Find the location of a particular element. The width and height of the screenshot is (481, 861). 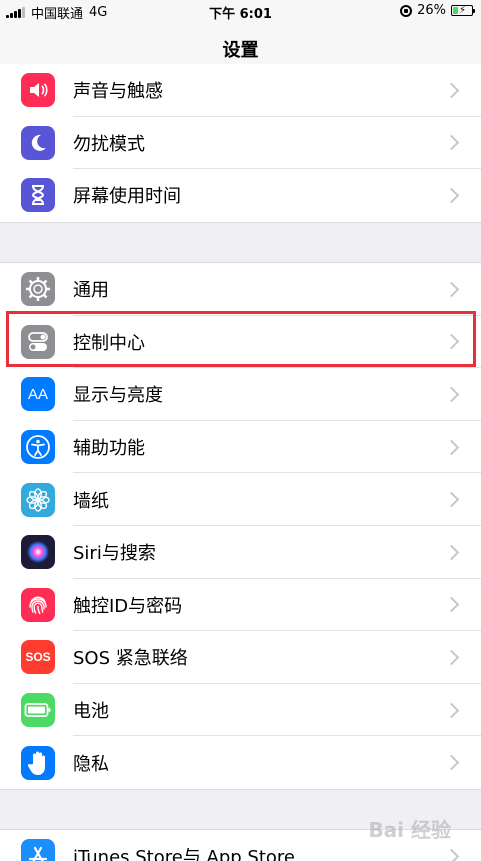

settings-row: 屏幕使用时间 is located at coordinates (240, 195).